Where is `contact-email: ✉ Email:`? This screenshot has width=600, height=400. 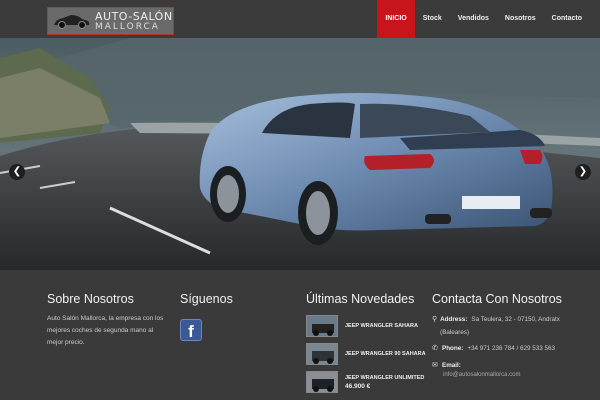
contact-email: ✉ Email: is located at coordinates (497, 366).